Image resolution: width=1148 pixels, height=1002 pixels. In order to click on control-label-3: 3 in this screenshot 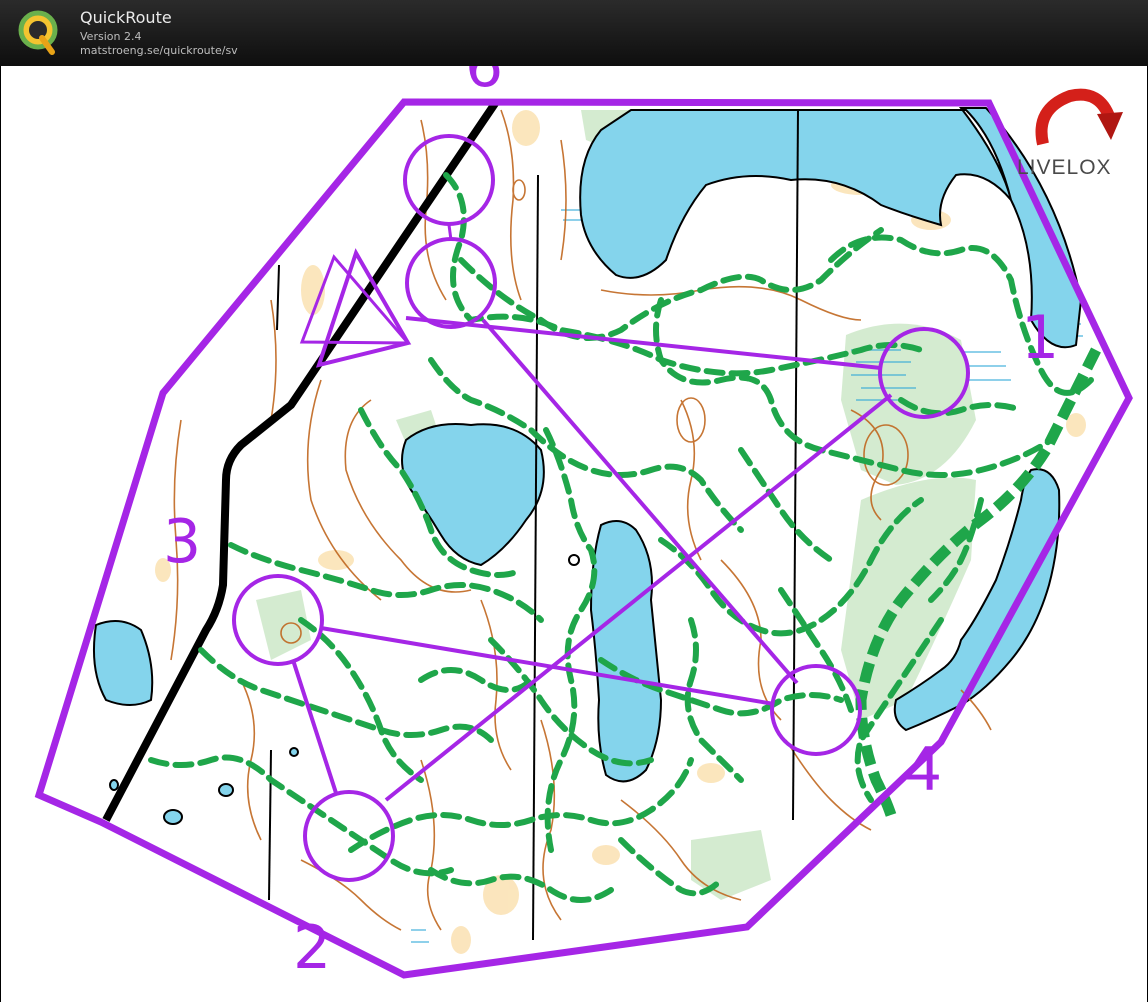, I will do `click(182, 542)`.